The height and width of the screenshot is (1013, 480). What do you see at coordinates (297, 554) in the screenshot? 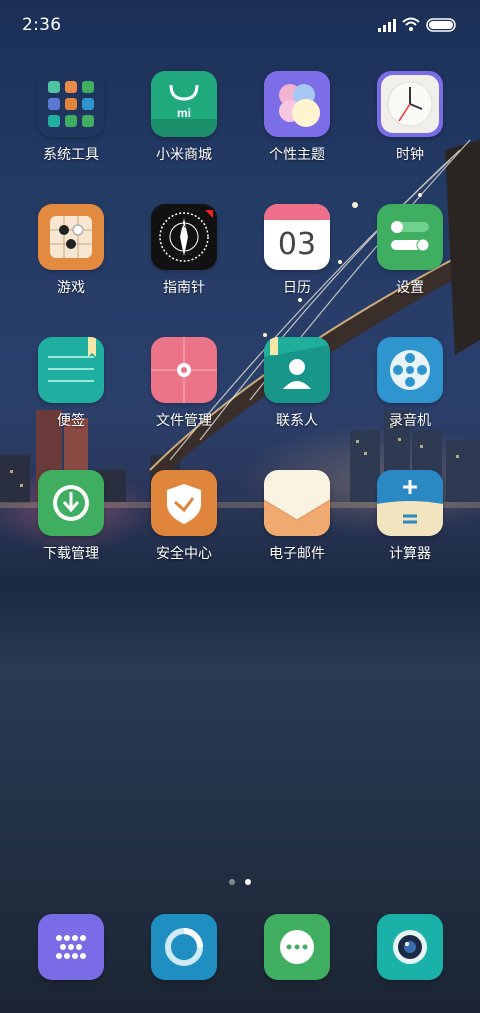
I see `app-label: 电子邮件` at bounding box center [297, 554].